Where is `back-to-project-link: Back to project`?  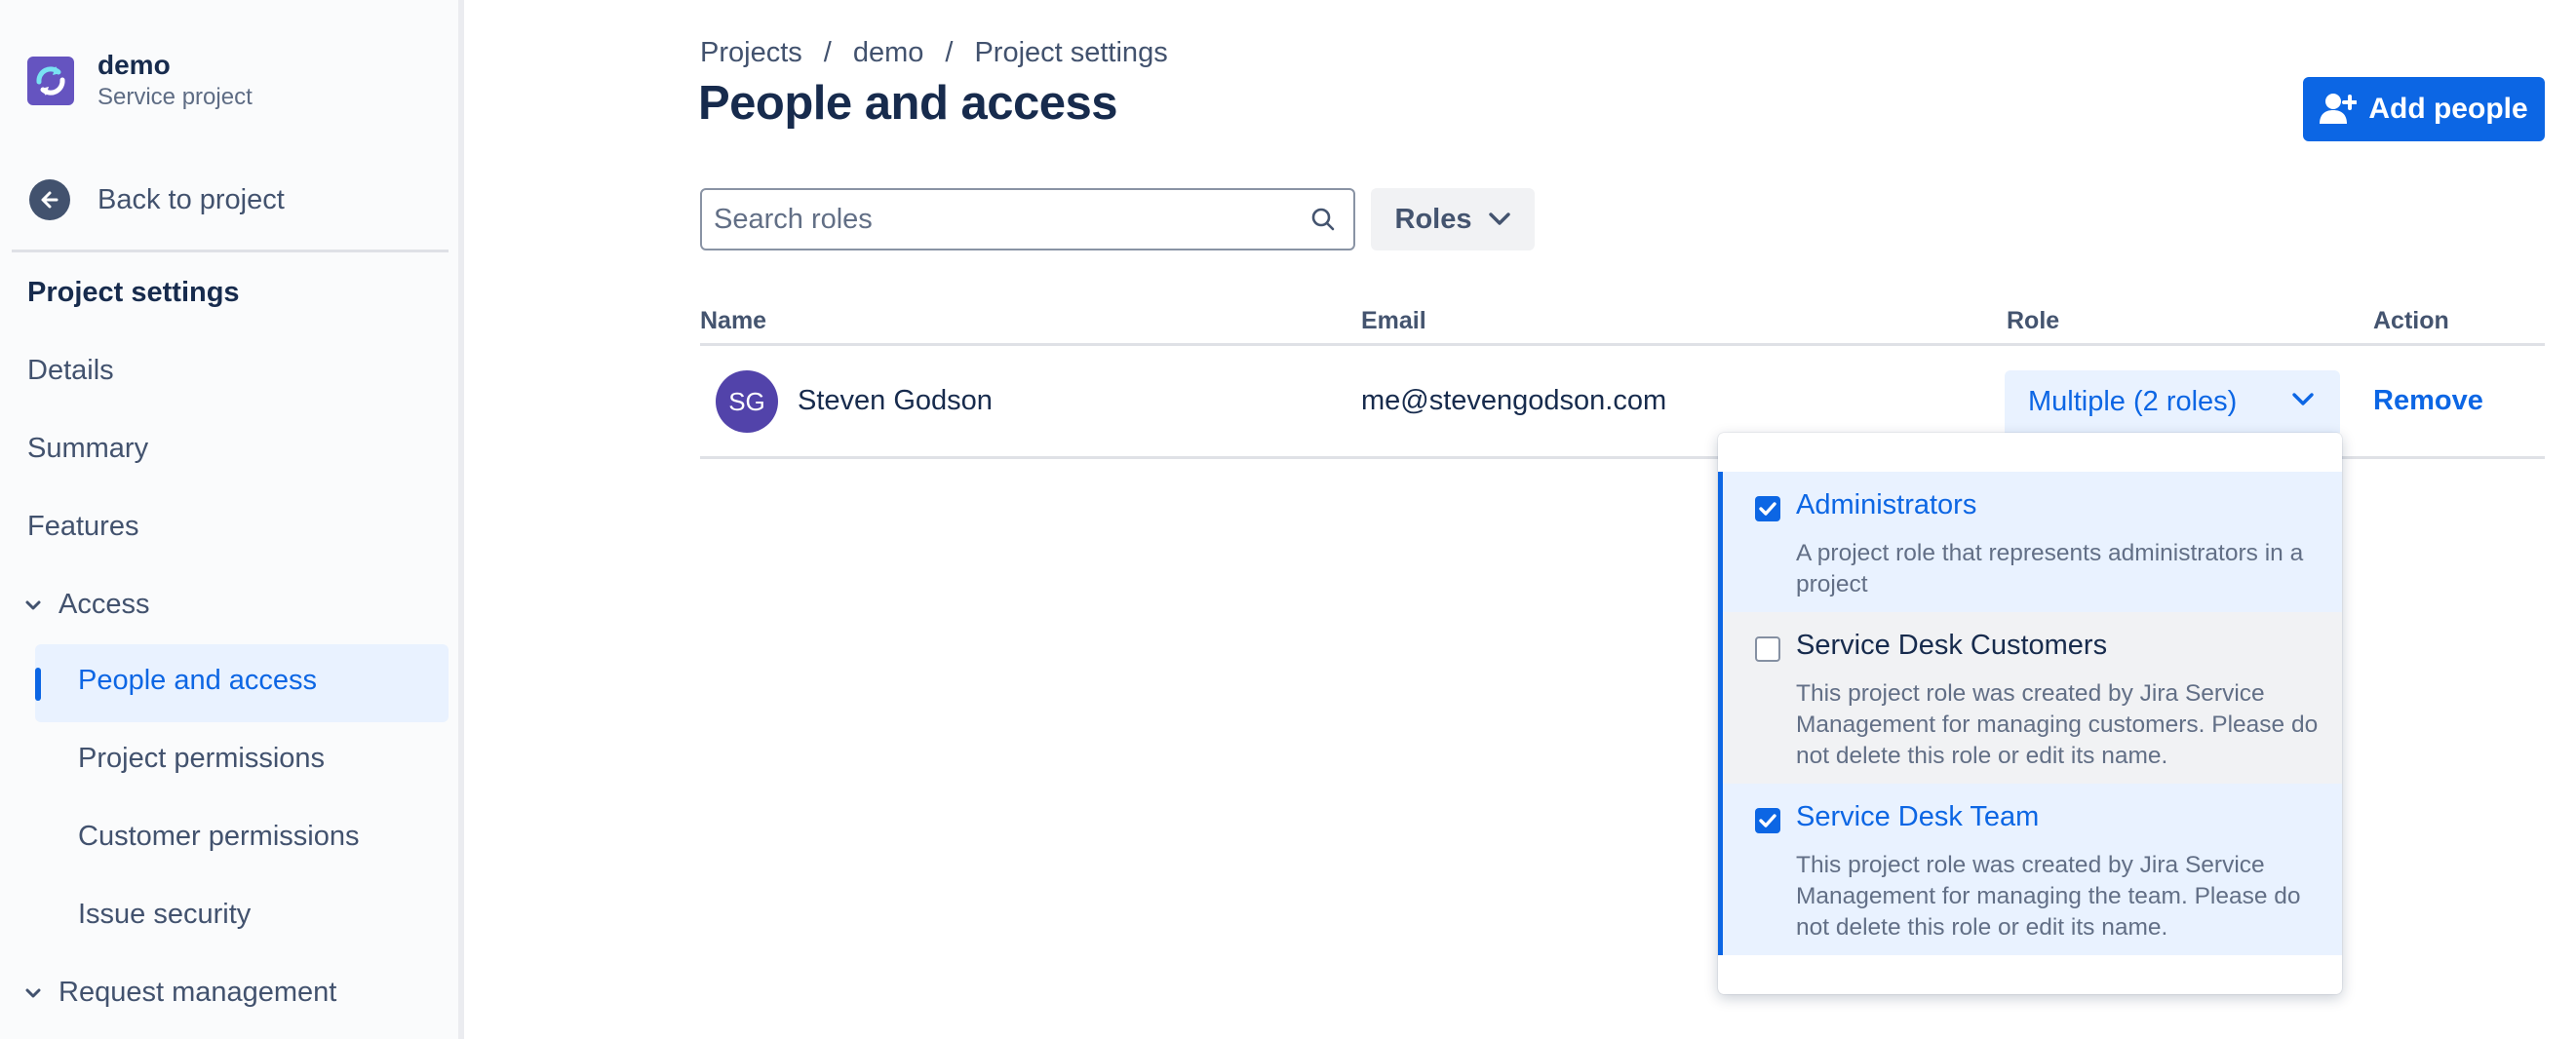
back-to-project-link: Back to project is located at coordinates (157, 199).